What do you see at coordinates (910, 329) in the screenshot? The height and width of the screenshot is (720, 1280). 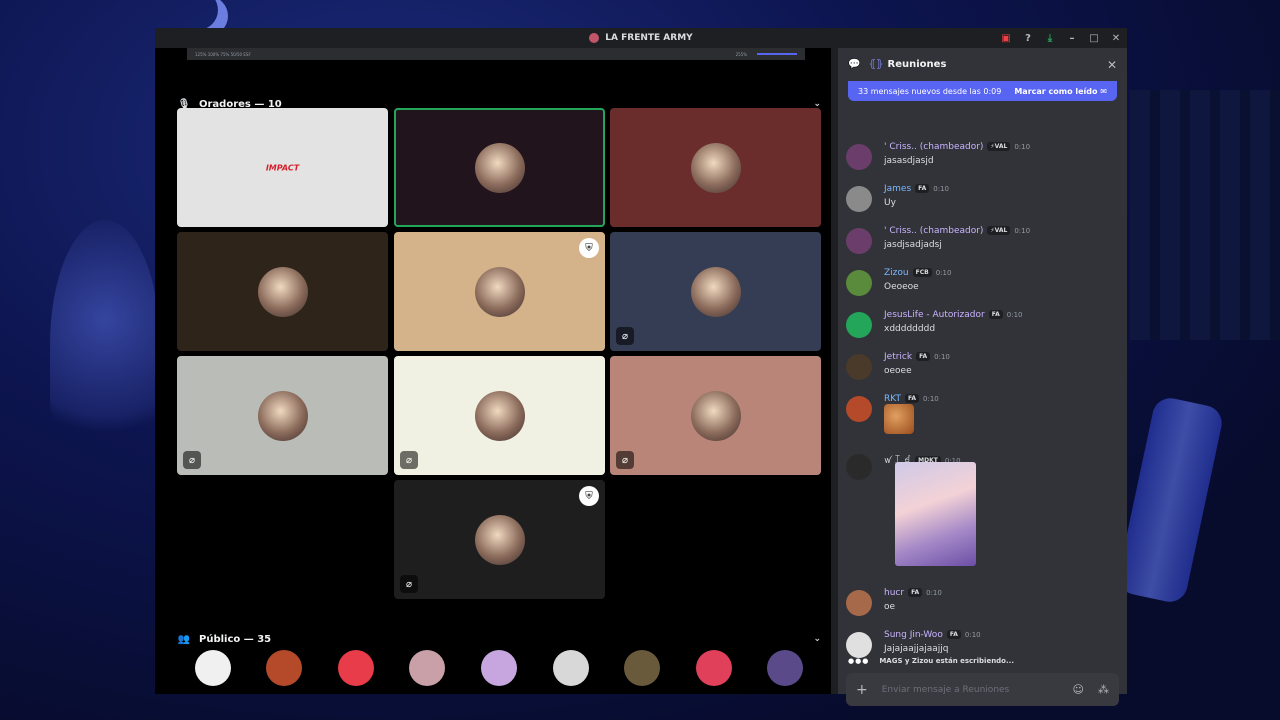 I see `message-text: xdddddddd` at bounding box center [910, 329].